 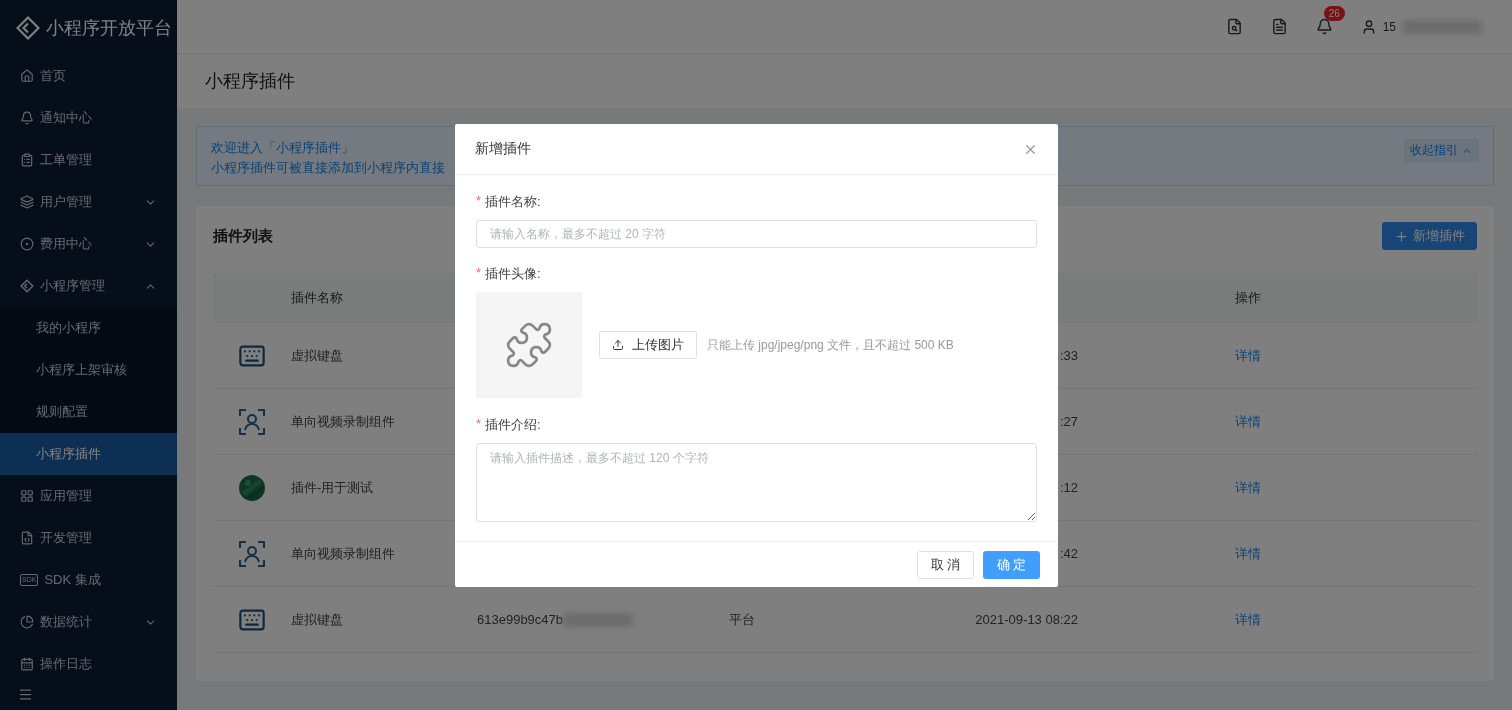 I want to click on sidebar-item: 工单管理, so click(x=88, y=160).